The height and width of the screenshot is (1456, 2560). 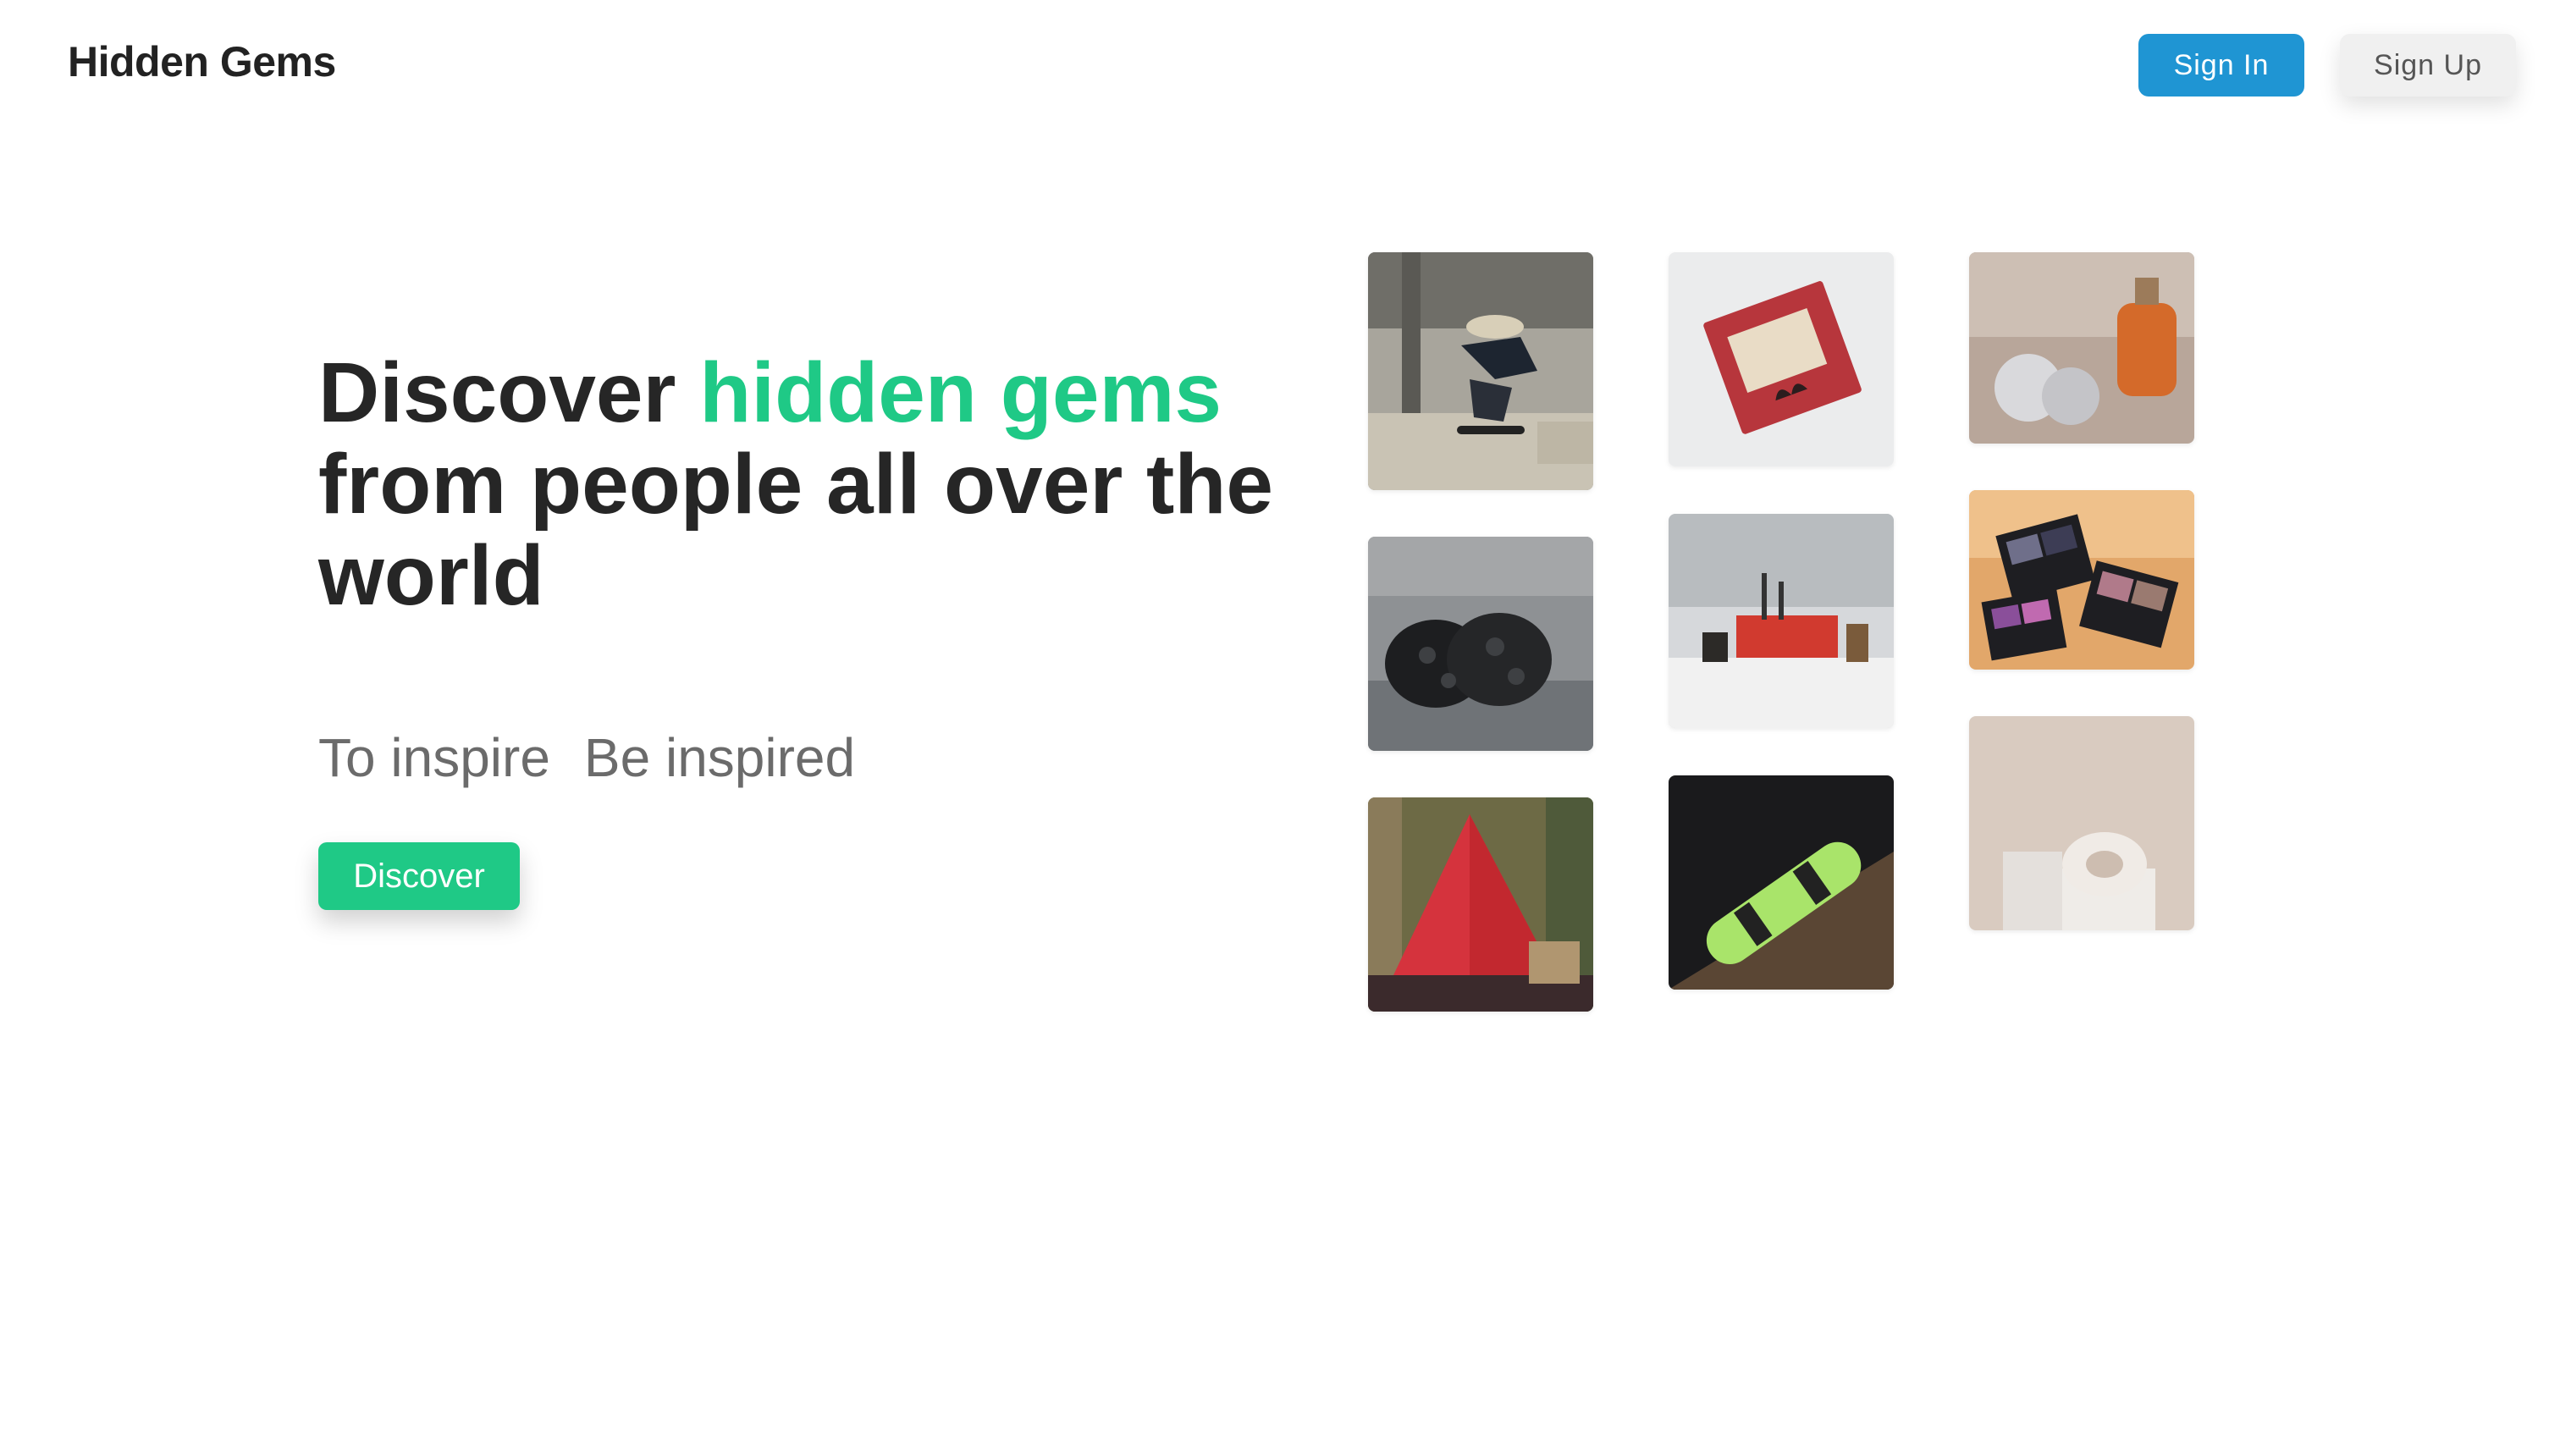 I want to click on headline-text-end: from people all over the world, so click(x=796, y=530).